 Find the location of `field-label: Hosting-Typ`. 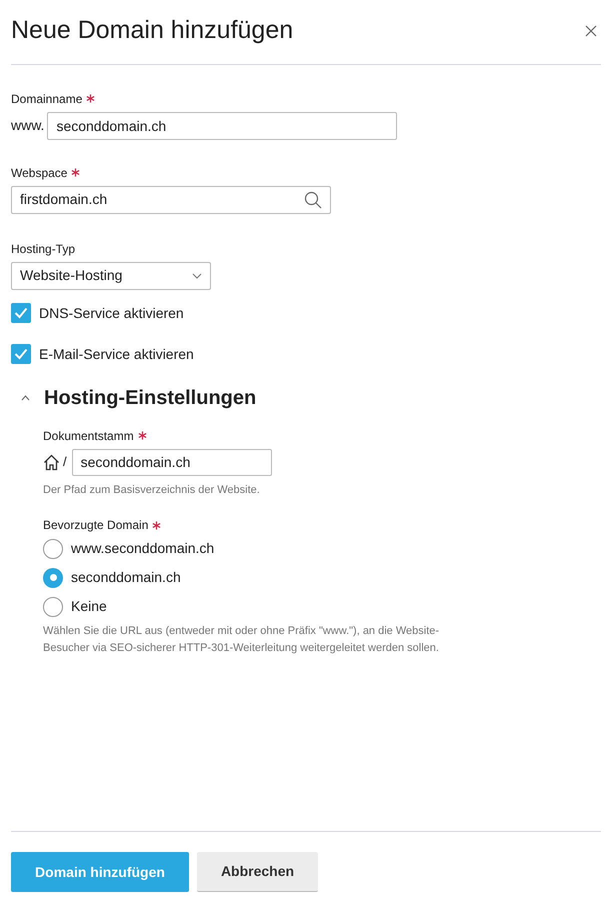

field-label: Hosting-Typ is located at coordinates (43, 249).